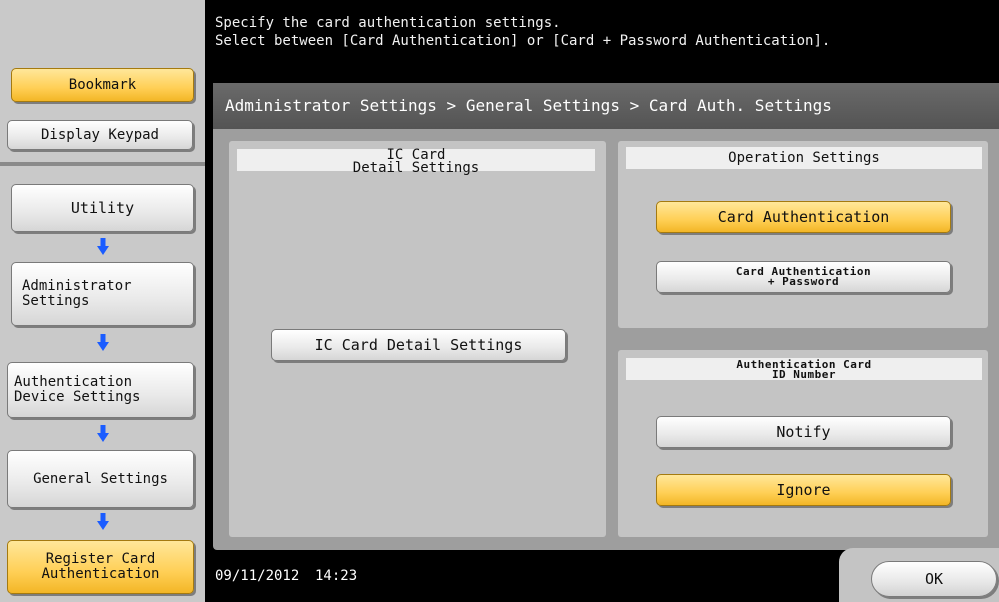 This screenshot has width=999, height=602. Describe the element at coordinates (803, 490) in the screenshot. I see `ignore-button: Ignore` at that location.